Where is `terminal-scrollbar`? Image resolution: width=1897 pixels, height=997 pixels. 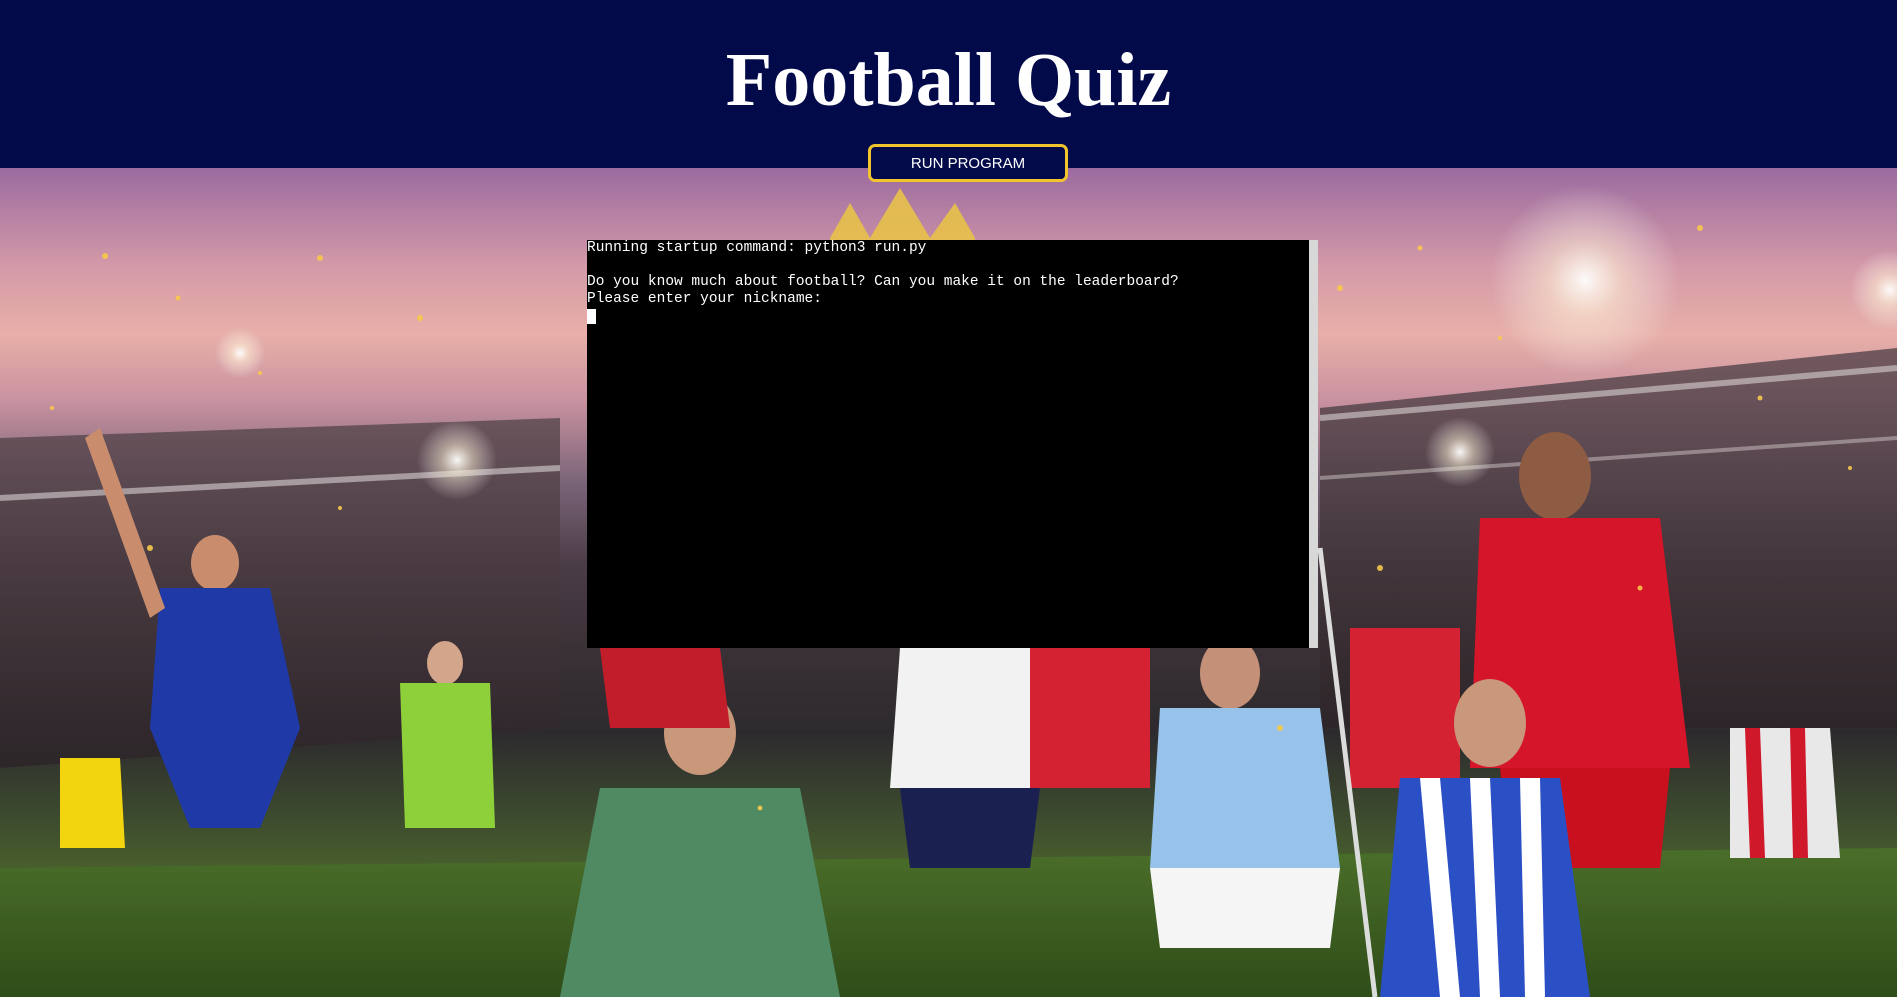
terminal-scrollbar is located at coordinates (1313, 444).